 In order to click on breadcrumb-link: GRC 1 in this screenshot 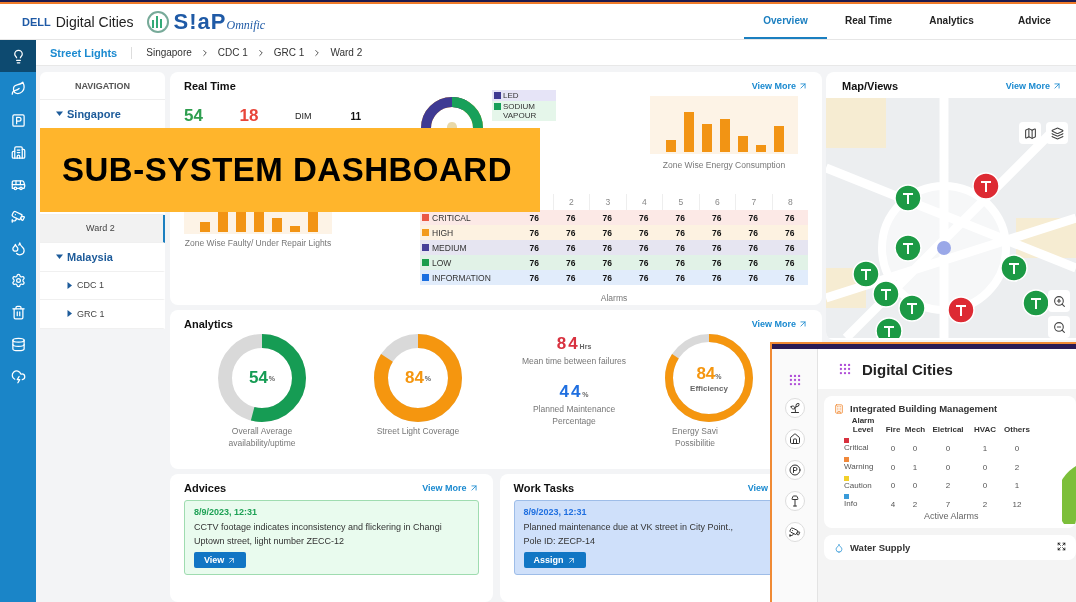, I will do `click(289, 52)`.